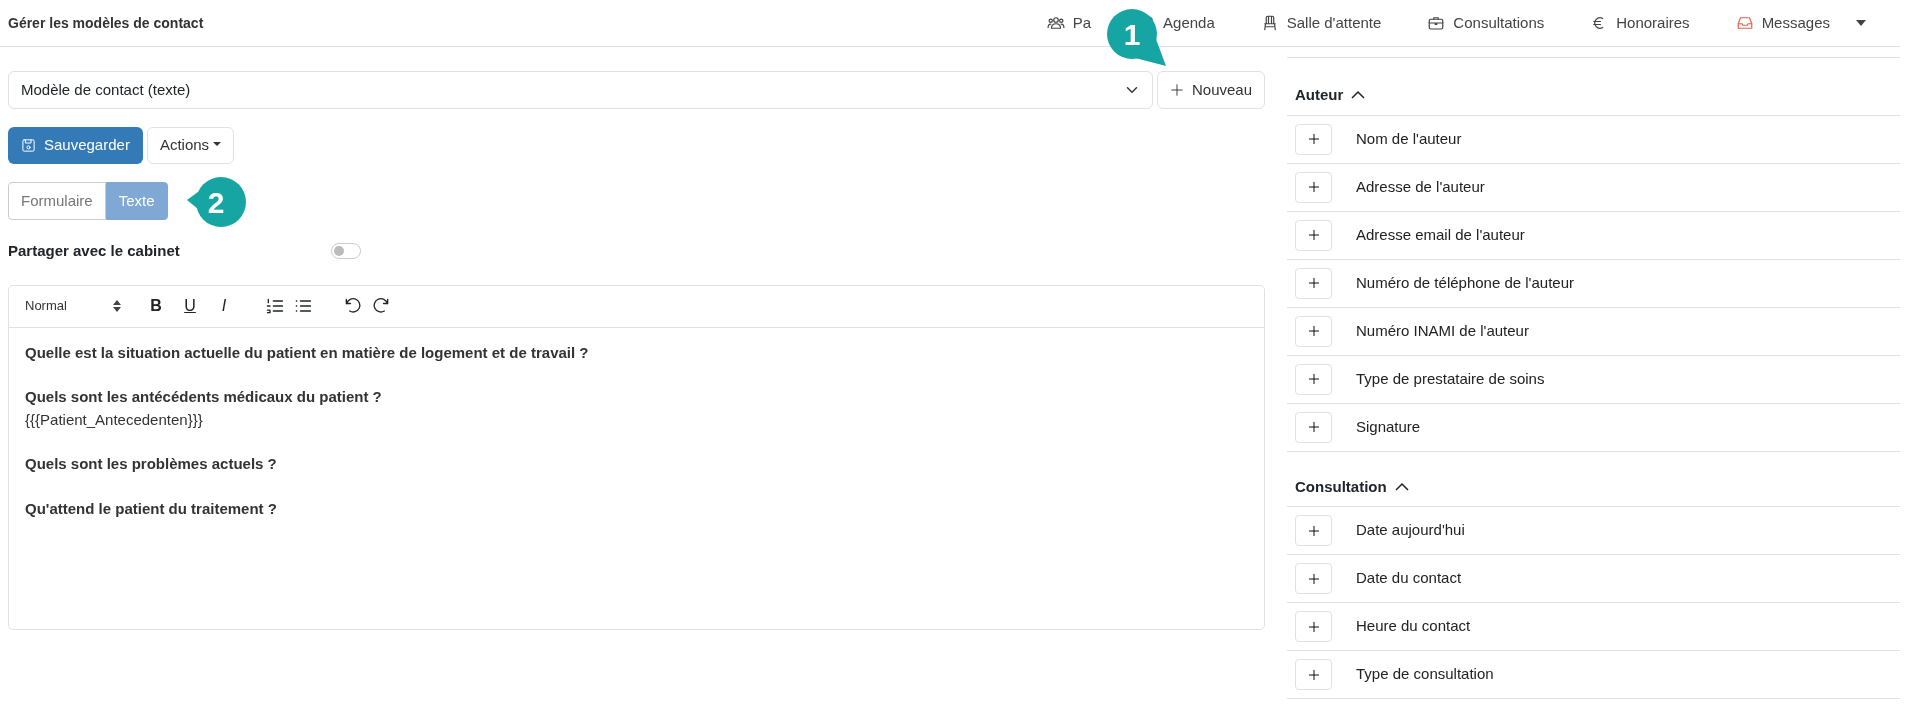 The width and height of the screenshot is (1908, 719). Describe the element at coordinates (1319, 95) in the screenshot. I see `section-title: Auteur` at that location.